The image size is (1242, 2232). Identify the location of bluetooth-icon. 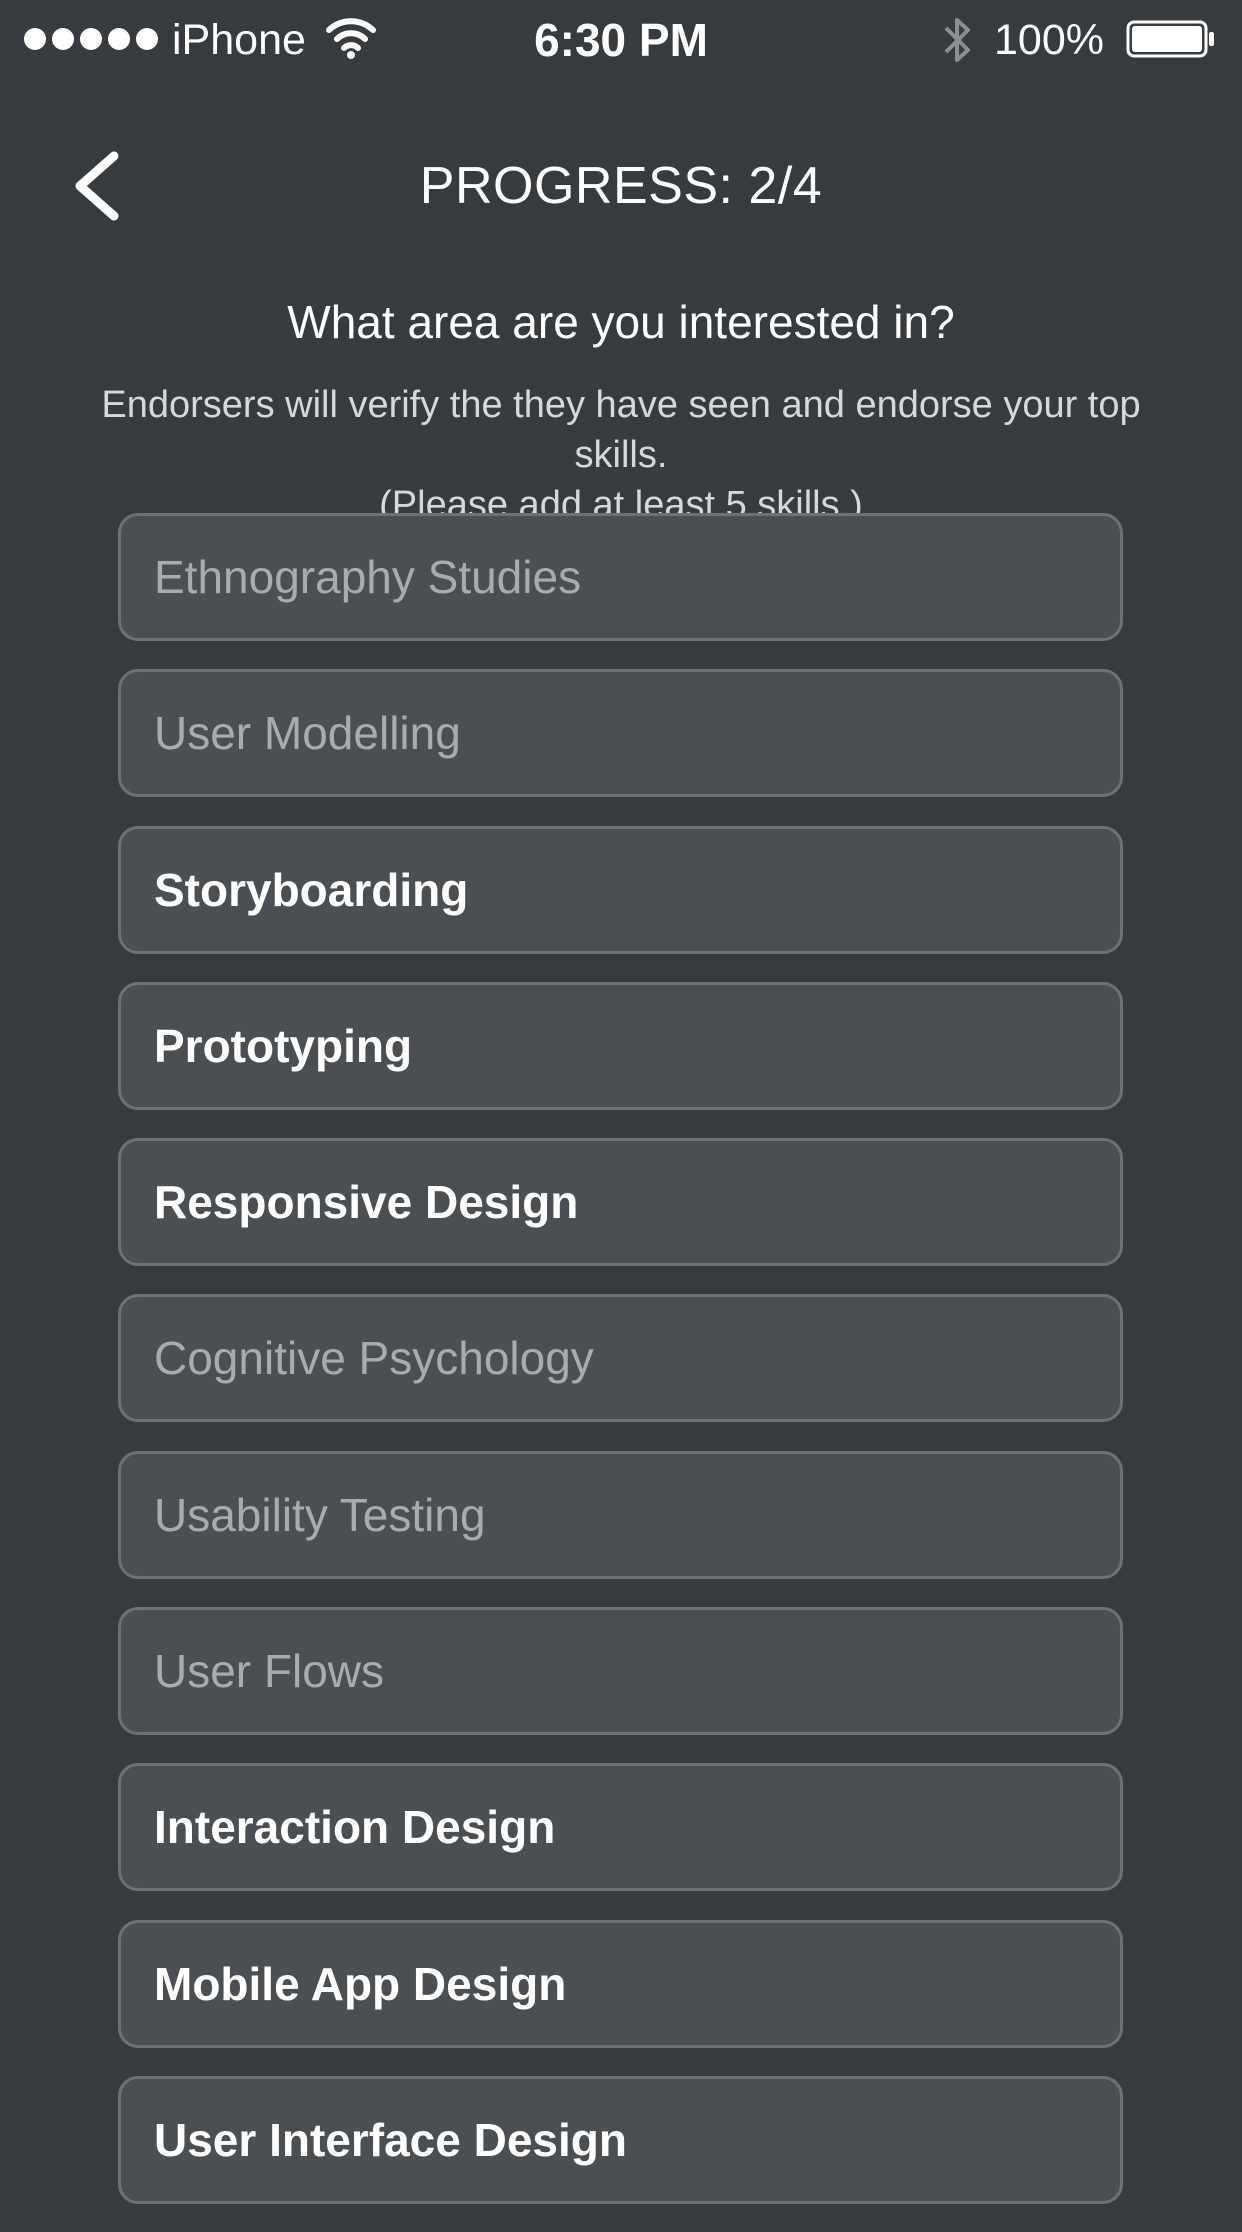
(957, 40).